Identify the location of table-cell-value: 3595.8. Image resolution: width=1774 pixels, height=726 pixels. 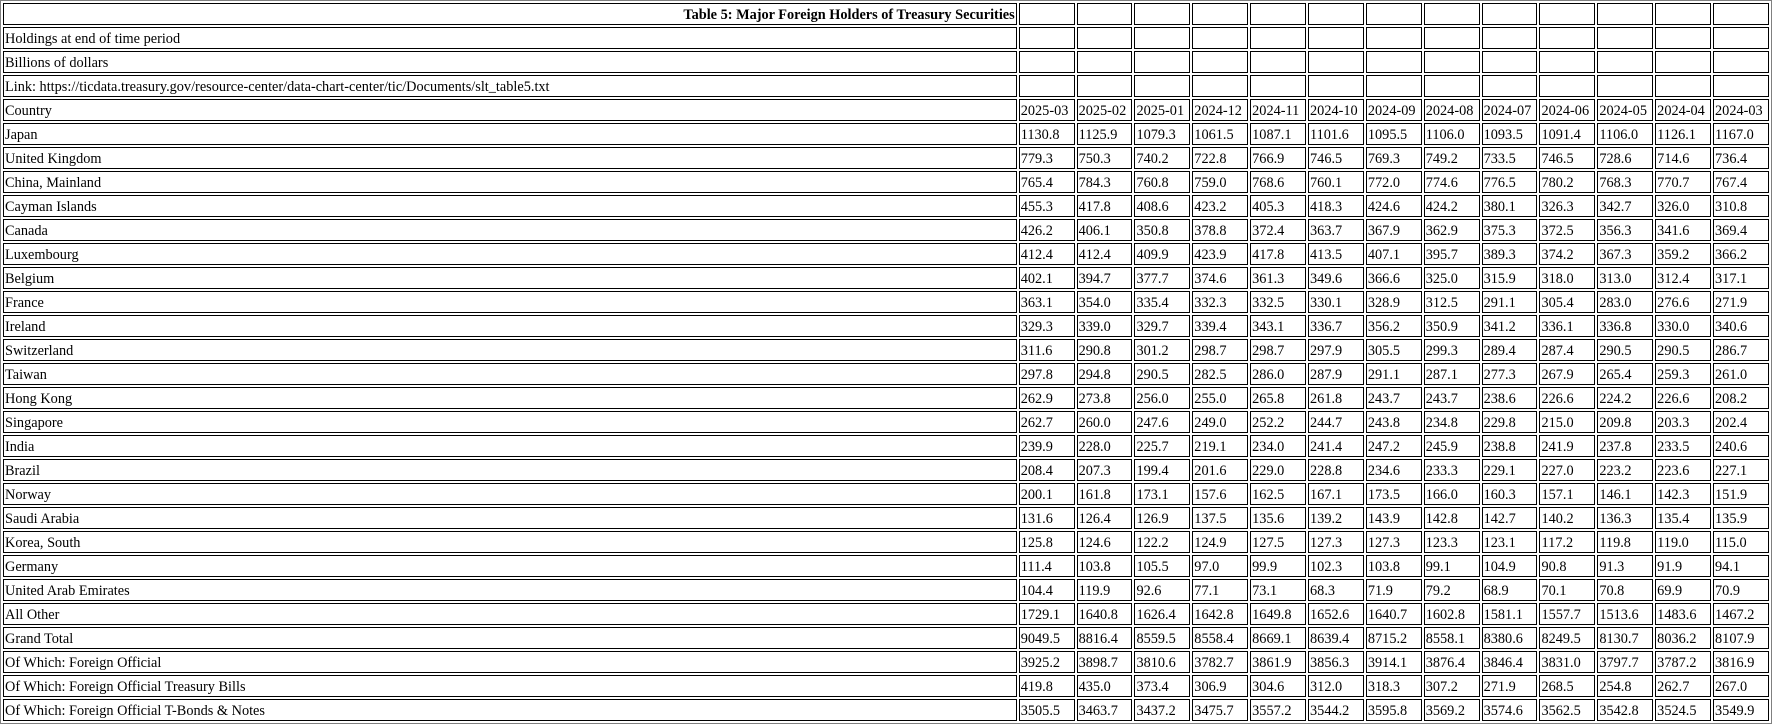
(1393, 710).